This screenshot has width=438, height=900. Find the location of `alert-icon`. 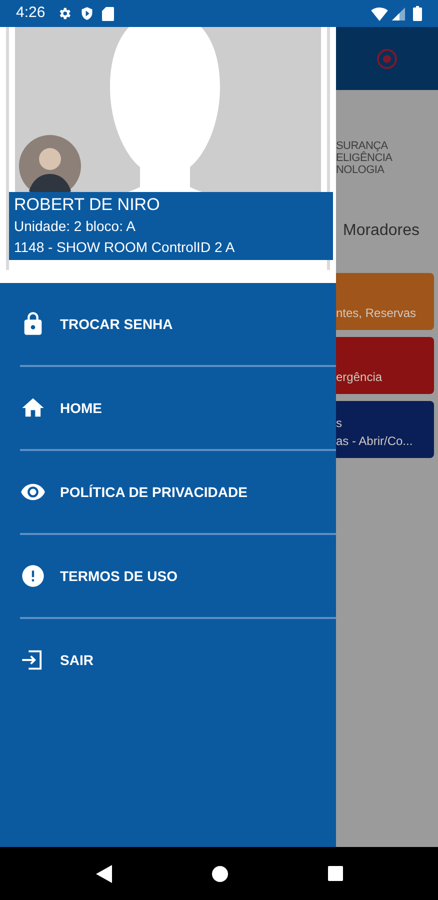

alert-icon is located at coordinates (33, 576).